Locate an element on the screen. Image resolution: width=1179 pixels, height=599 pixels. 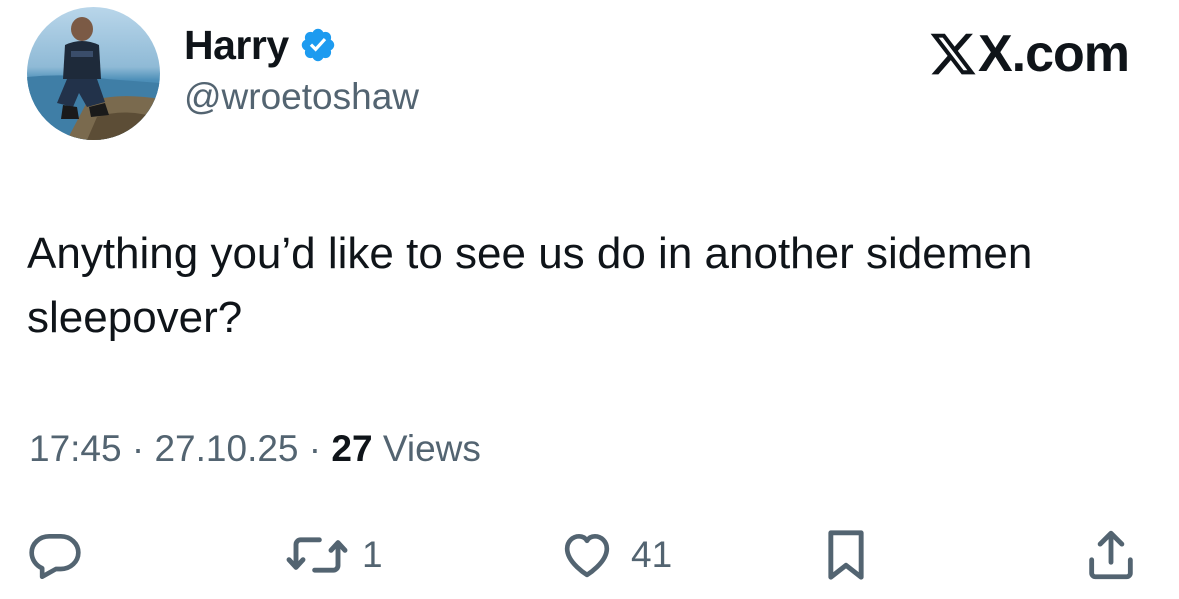
author-name-row: Harry is located at coordinates (260, 45).